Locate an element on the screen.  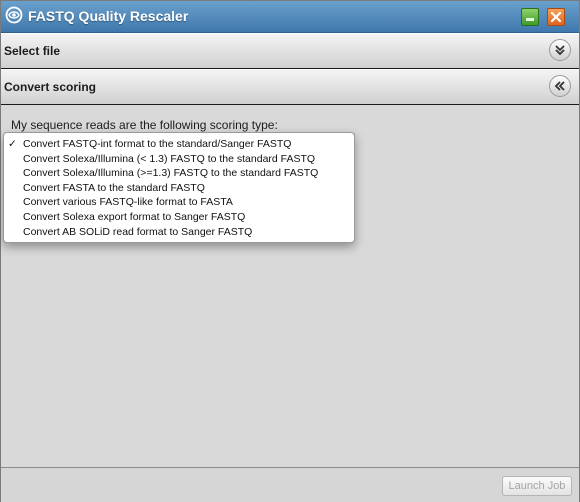
minimize-button is located at coordinates (530, 17).